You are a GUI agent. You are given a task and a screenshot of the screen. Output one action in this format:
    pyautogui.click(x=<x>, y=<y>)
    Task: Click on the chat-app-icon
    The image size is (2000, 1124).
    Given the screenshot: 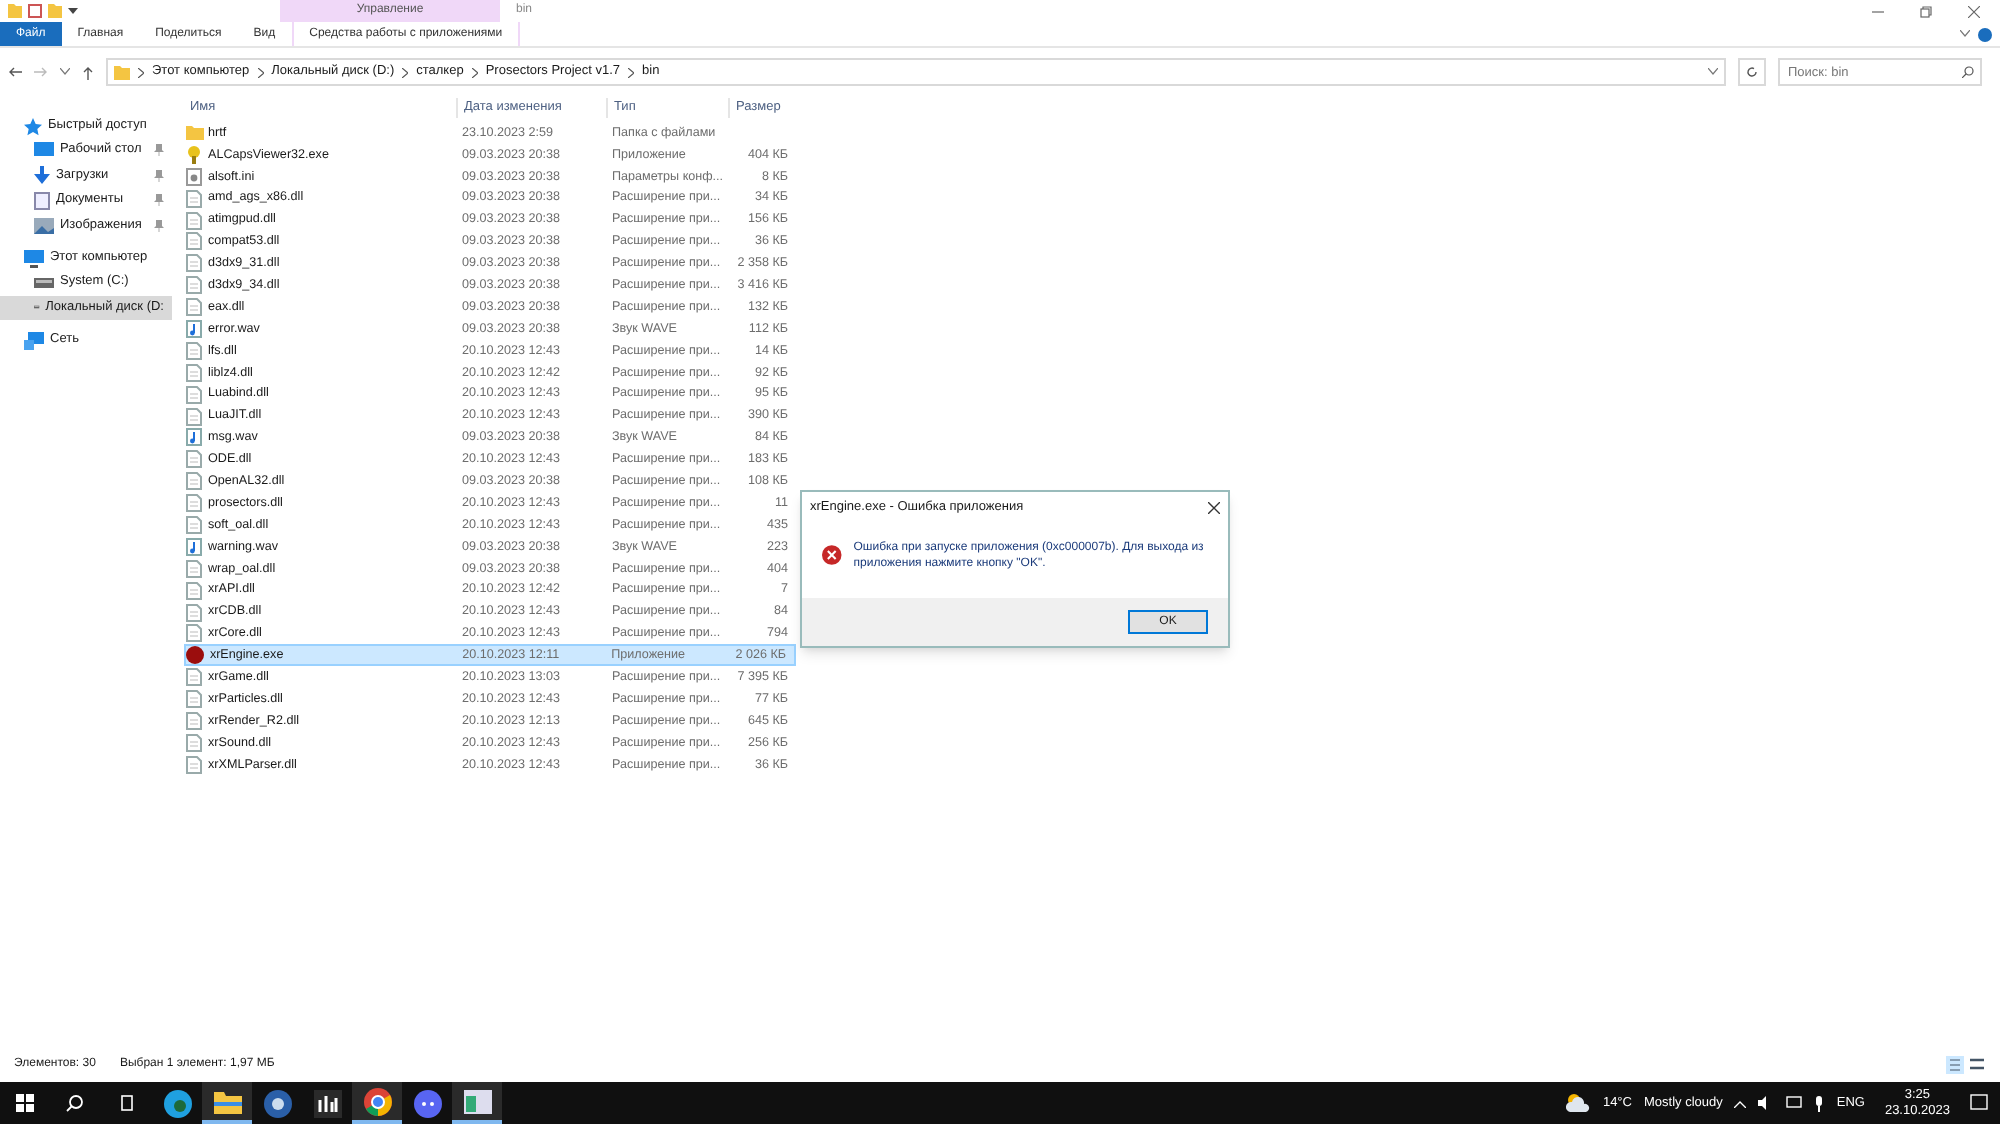 What is the action you would take?
    pyautogui.click(x=427, y=1103)
    